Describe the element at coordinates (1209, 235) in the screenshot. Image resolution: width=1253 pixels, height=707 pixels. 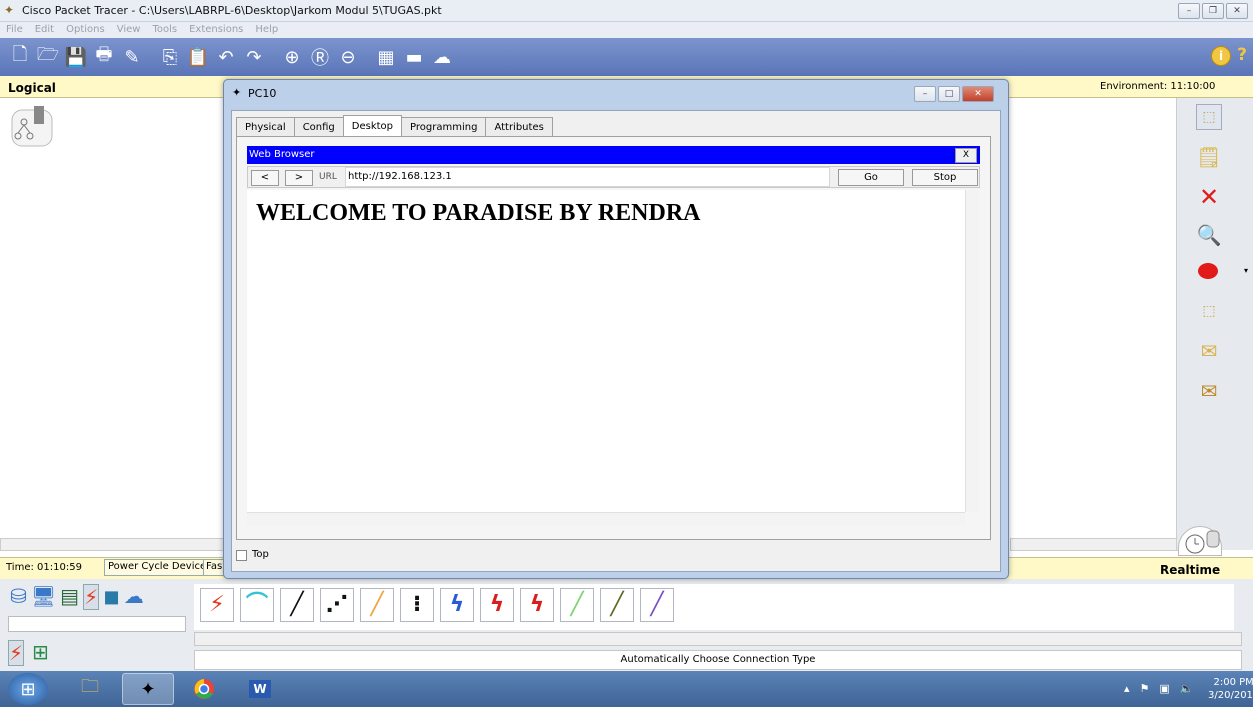
I see `inspect-tool-icon: 🔍` at that location.